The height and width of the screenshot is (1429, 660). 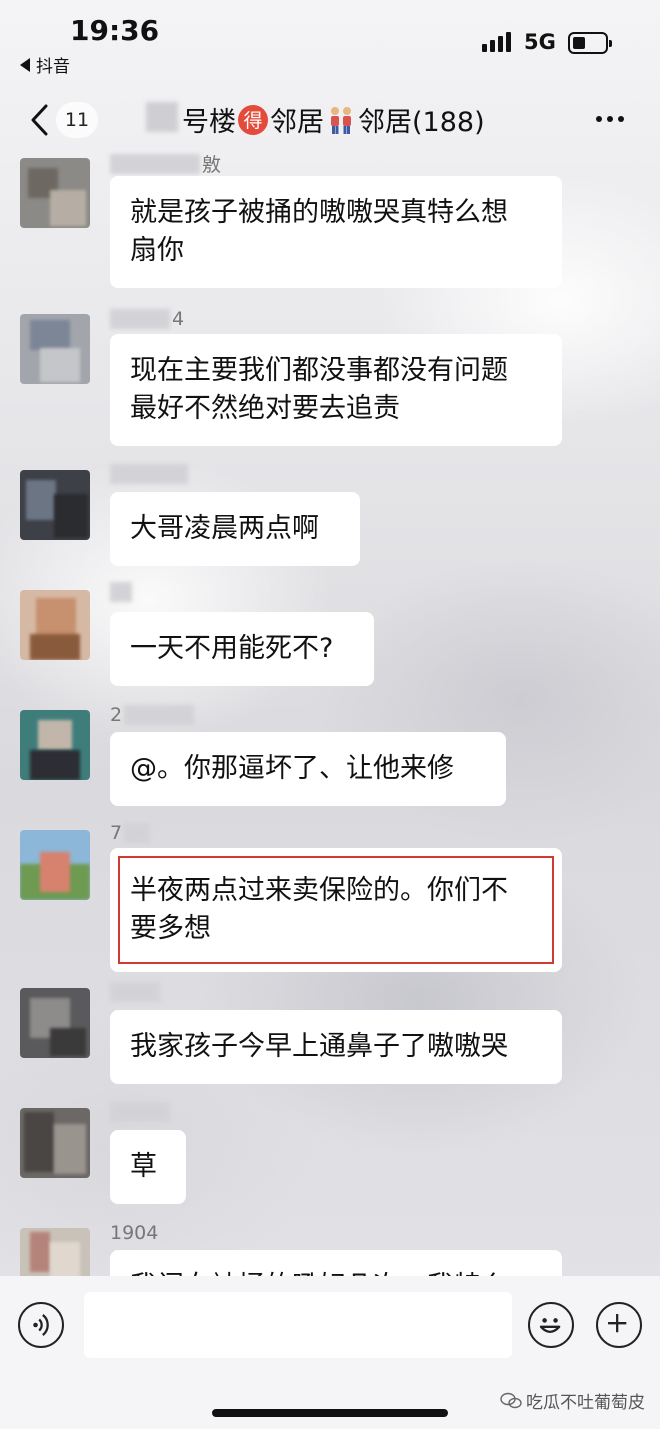 I want to click on plus-icon, so click(x=619, y=1325).